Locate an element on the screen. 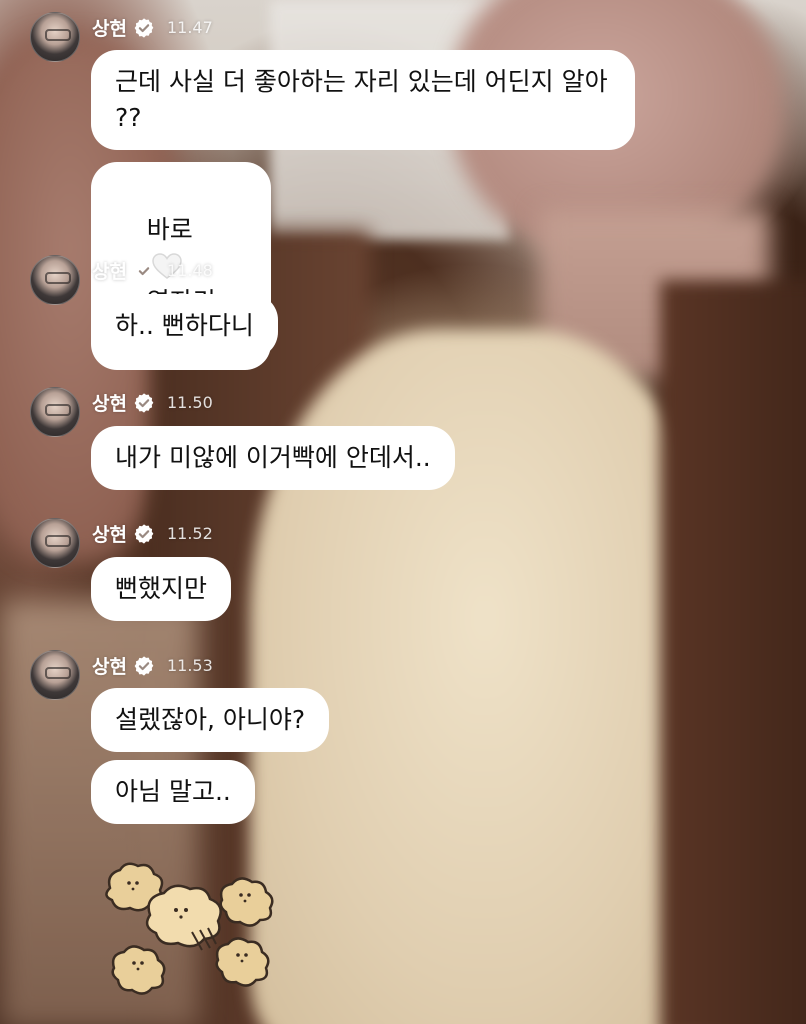 The height and width of the screenshot is (1024, 806). message-time: 11.52 is located at coordinates (189, 533).